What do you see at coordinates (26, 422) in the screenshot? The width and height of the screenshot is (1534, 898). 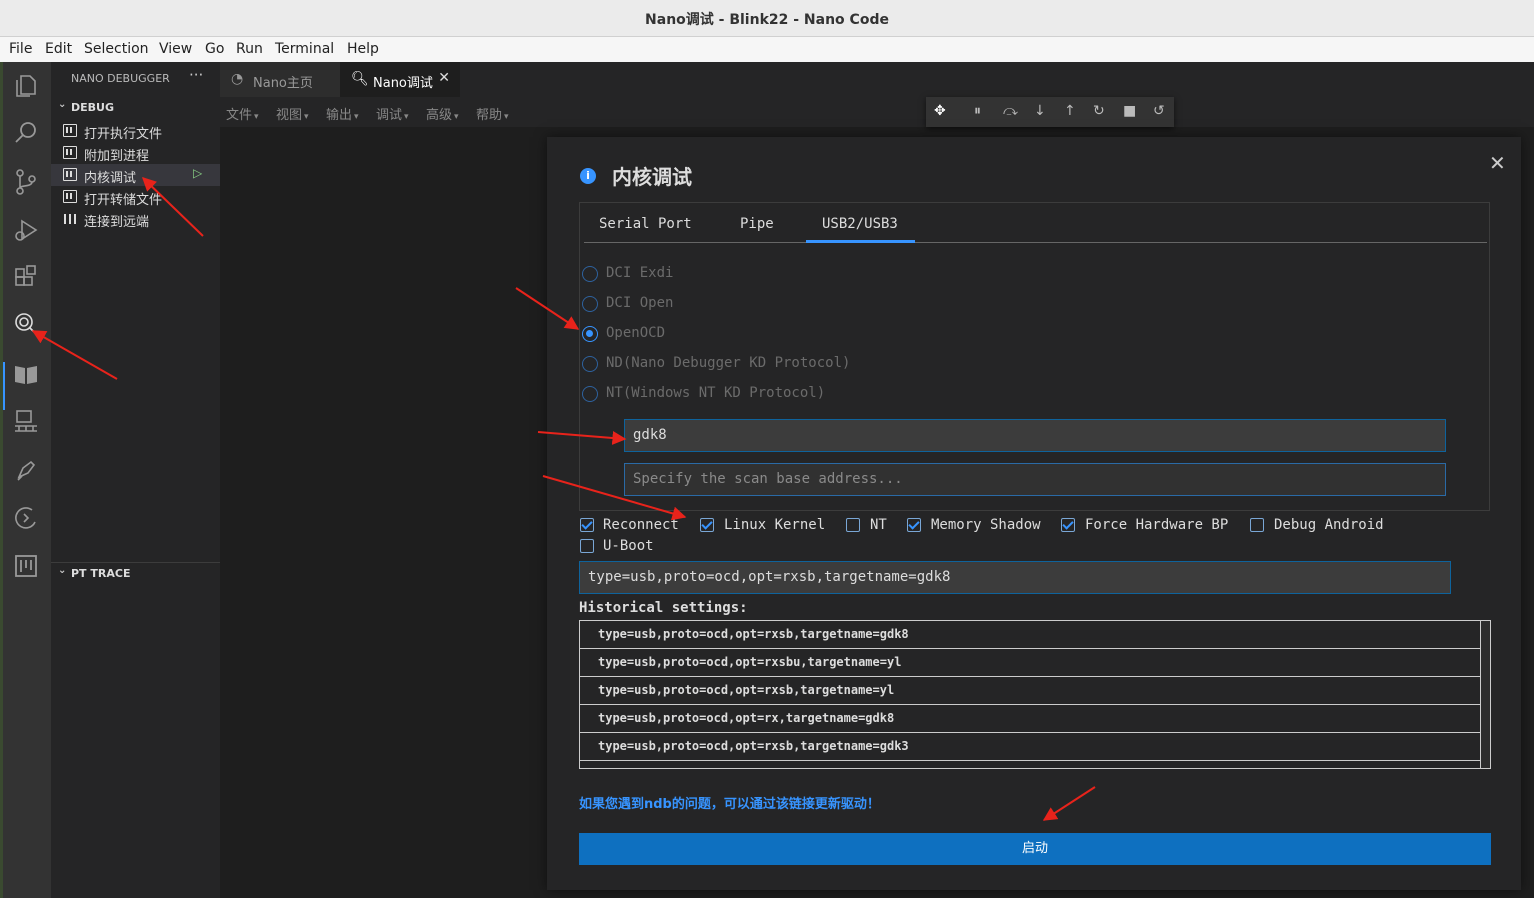 I see `remote-device-icon` at bounding box center [26, 422].